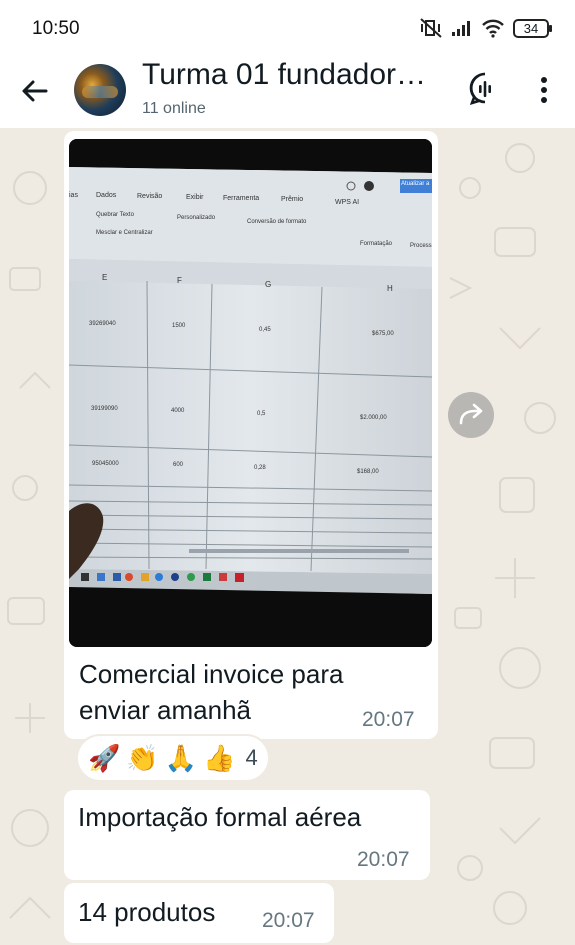 Image resolution: width=575 pixels, height=945 pixels. I want to click on ribbon-tab: Dados, so click(106, 195).